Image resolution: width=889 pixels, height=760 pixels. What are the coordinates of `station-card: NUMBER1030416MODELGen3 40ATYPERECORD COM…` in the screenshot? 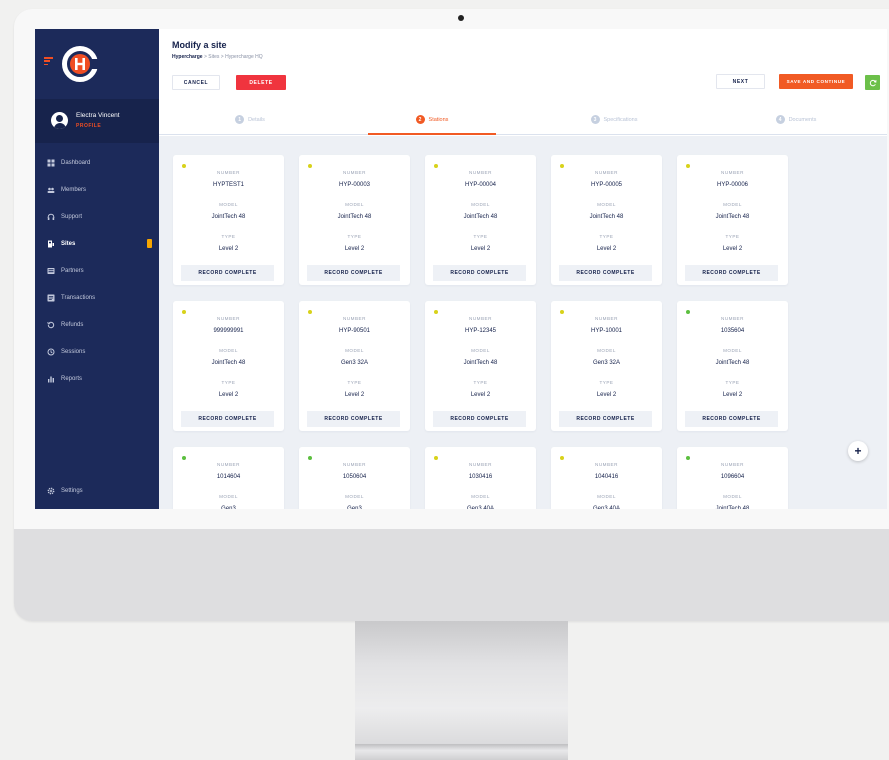 It's located at (480, 478).